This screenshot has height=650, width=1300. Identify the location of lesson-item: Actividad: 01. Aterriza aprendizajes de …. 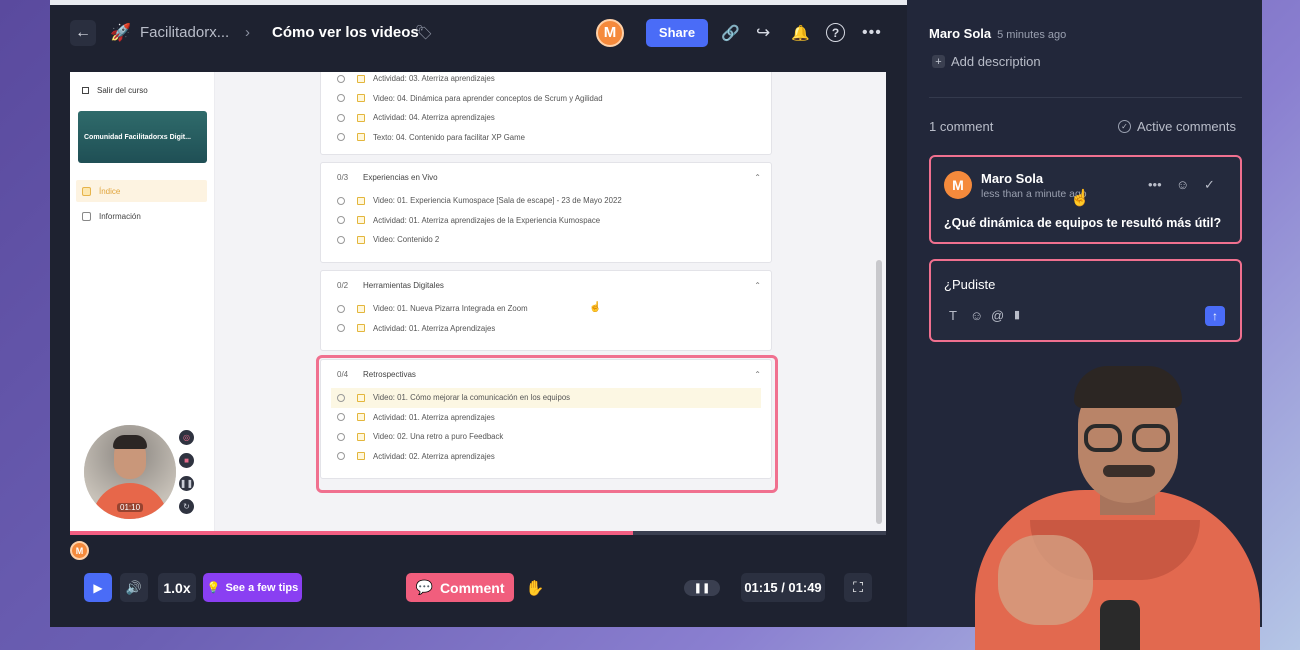
(546, 221).